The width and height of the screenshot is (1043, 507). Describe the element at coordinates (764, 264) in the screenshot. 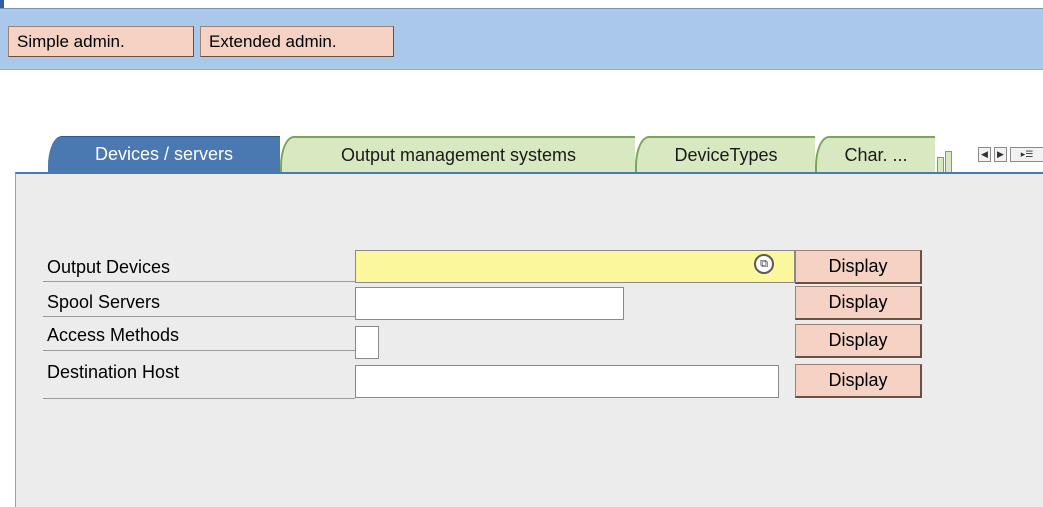

I see `value-help-icon: ⧉` at that location.